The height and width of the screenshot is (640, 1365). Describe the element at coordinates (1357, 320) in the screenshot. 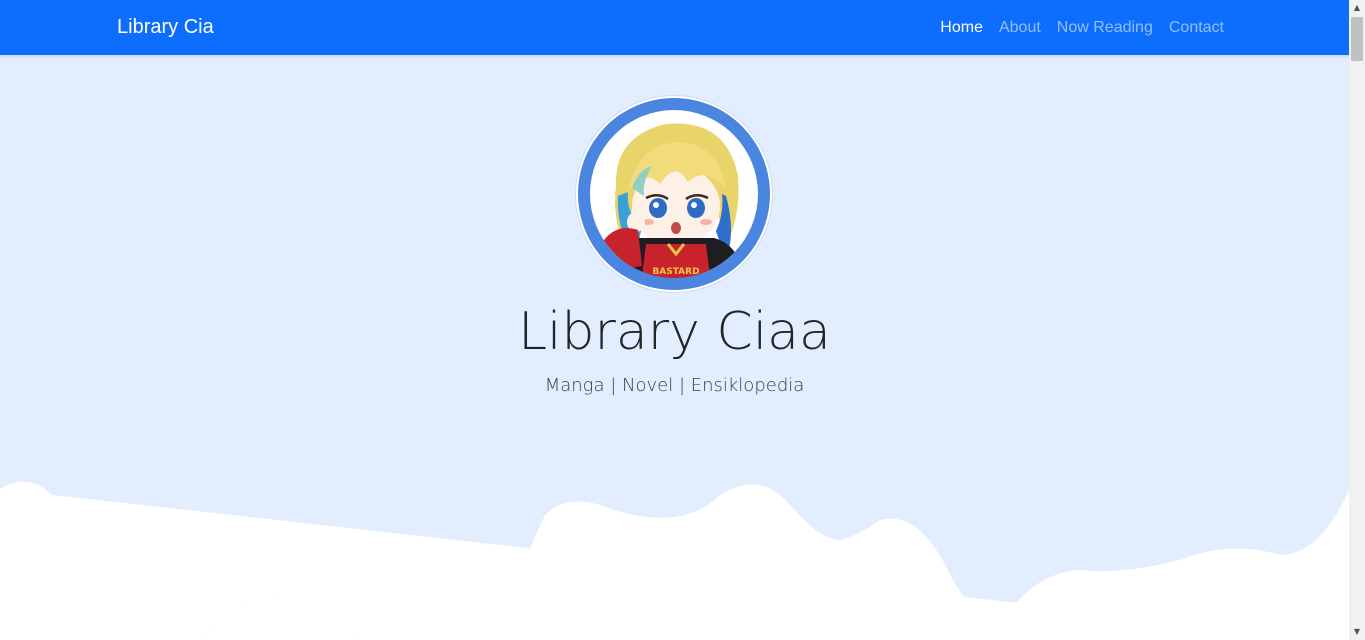

I see `page-scrollbar: ▲ ▼` at that location.